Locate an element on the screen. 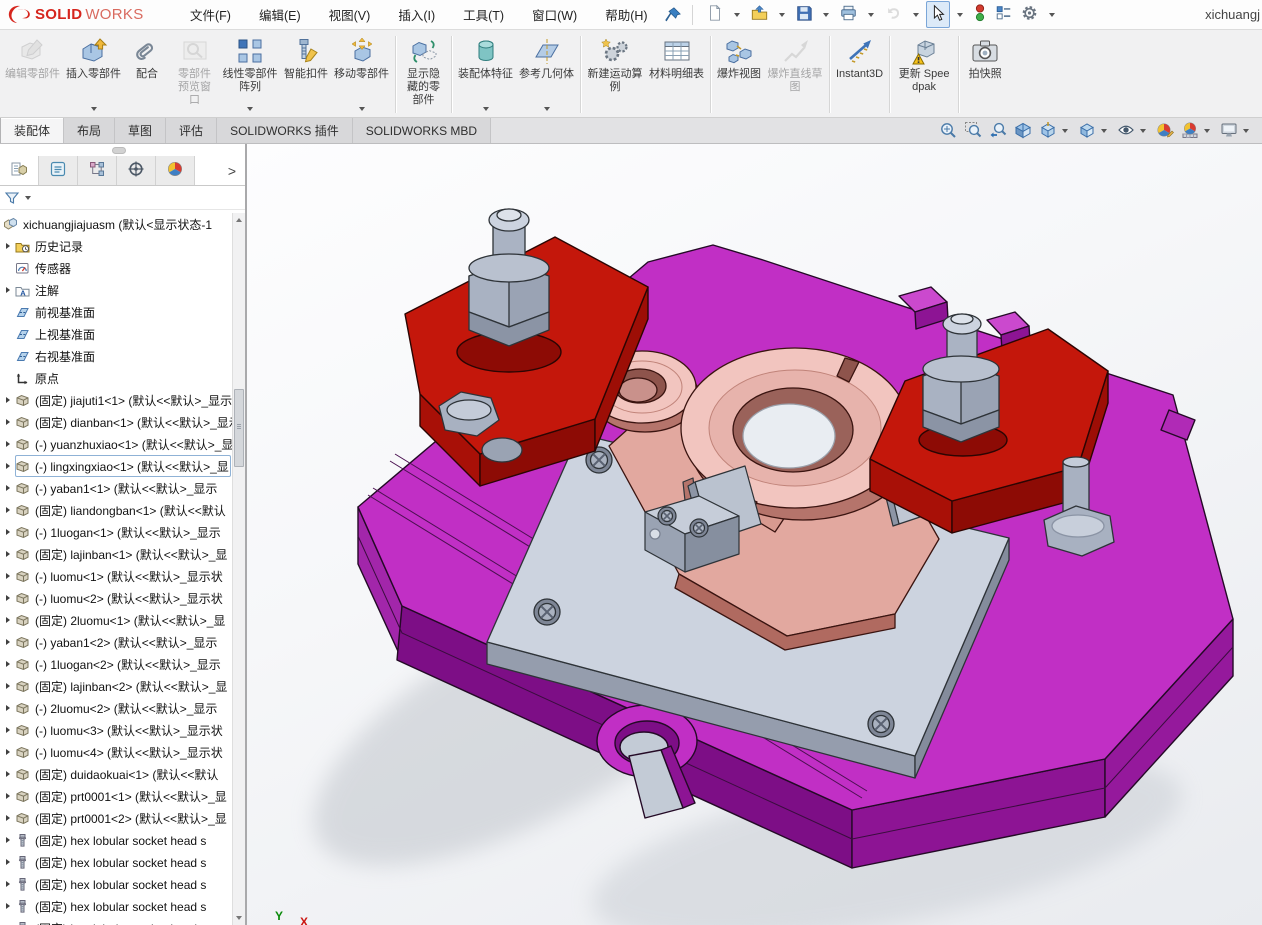  tab-evaluate: 评估 is located at coordinates (192, 130).